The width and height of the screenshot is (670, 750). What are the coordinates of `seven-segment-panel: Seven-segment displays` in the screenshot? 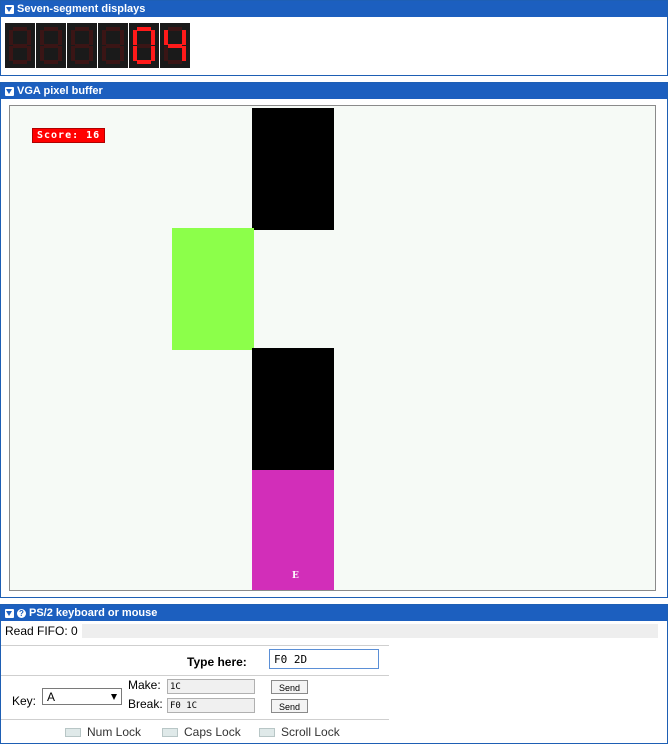 It's located at (334, 38).